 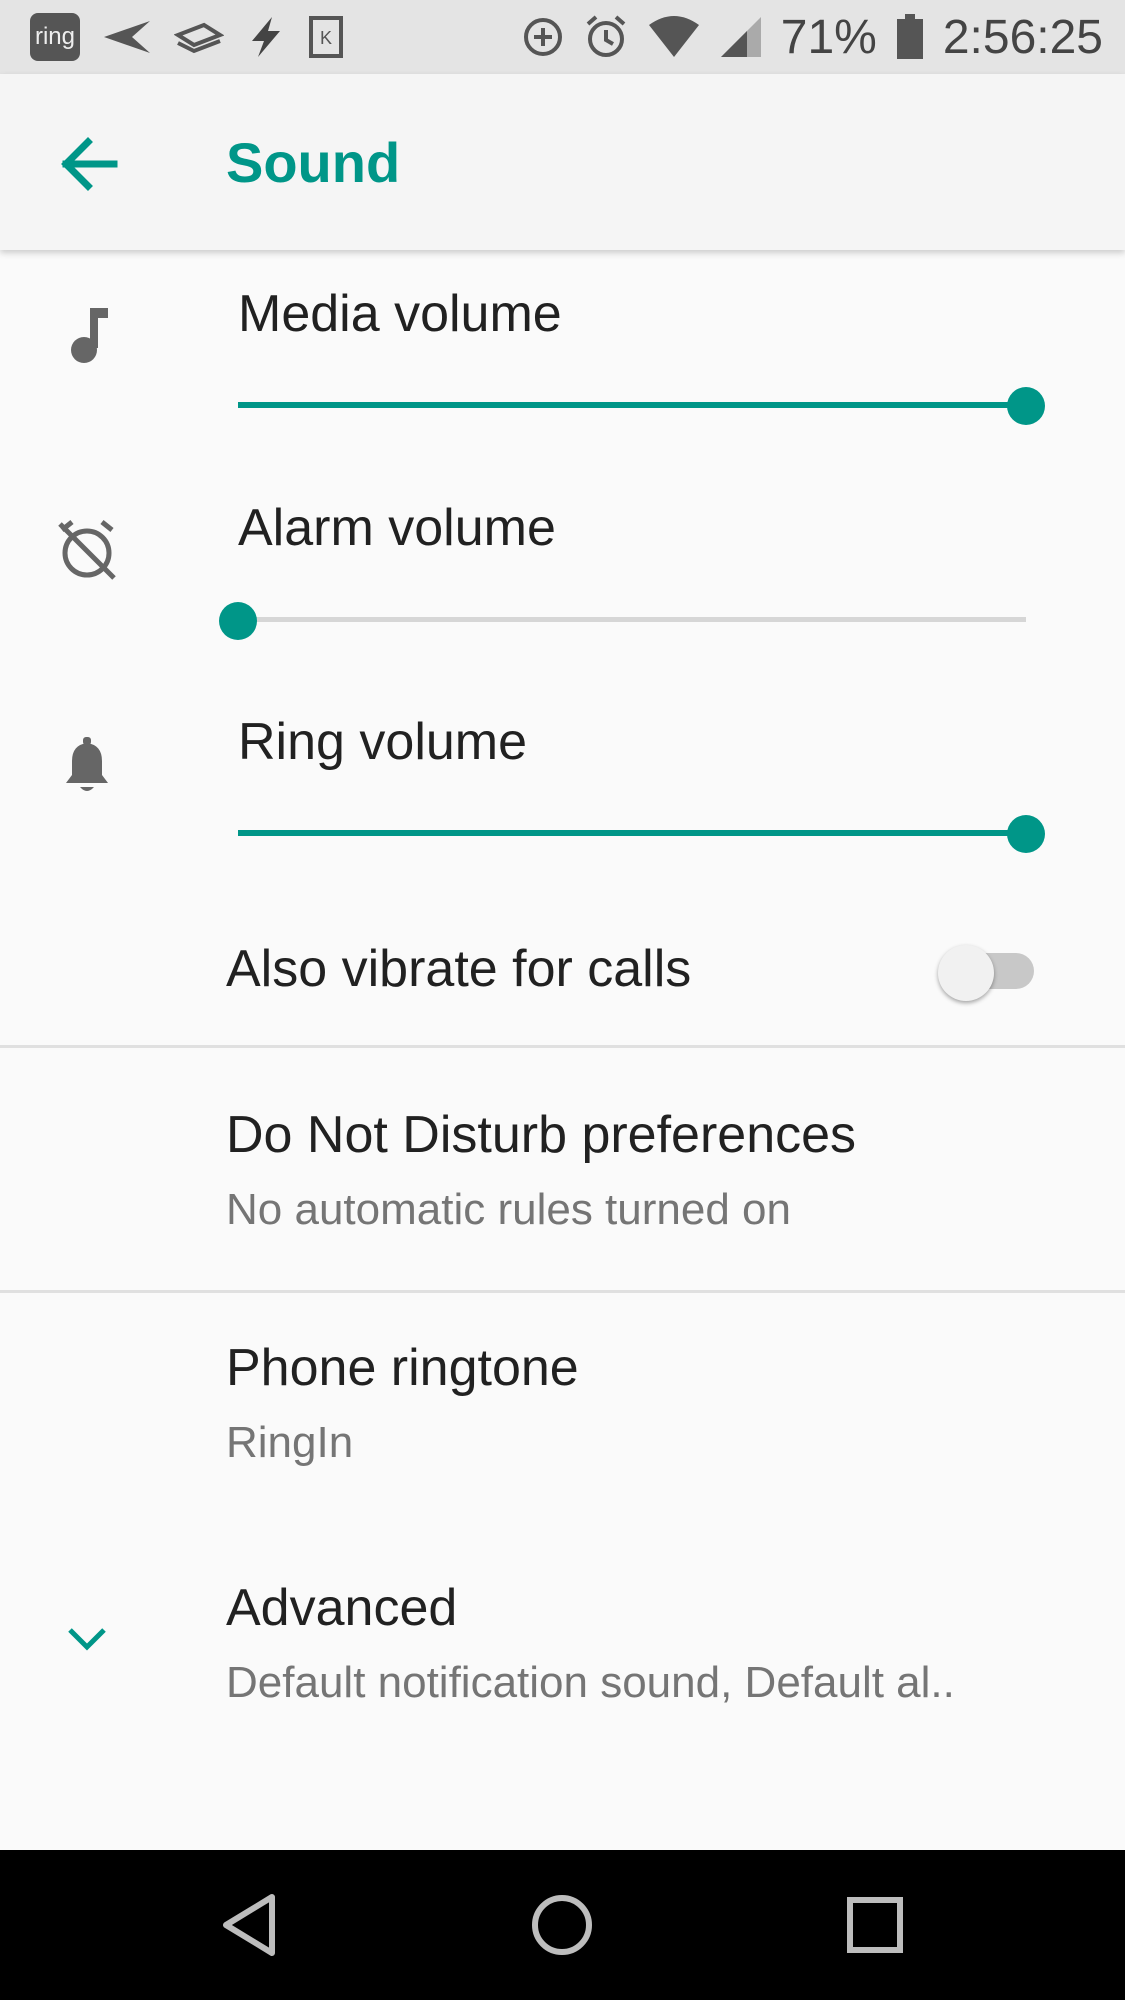 I want to click on alarm-volume-slider, so click(x=622, y=620).